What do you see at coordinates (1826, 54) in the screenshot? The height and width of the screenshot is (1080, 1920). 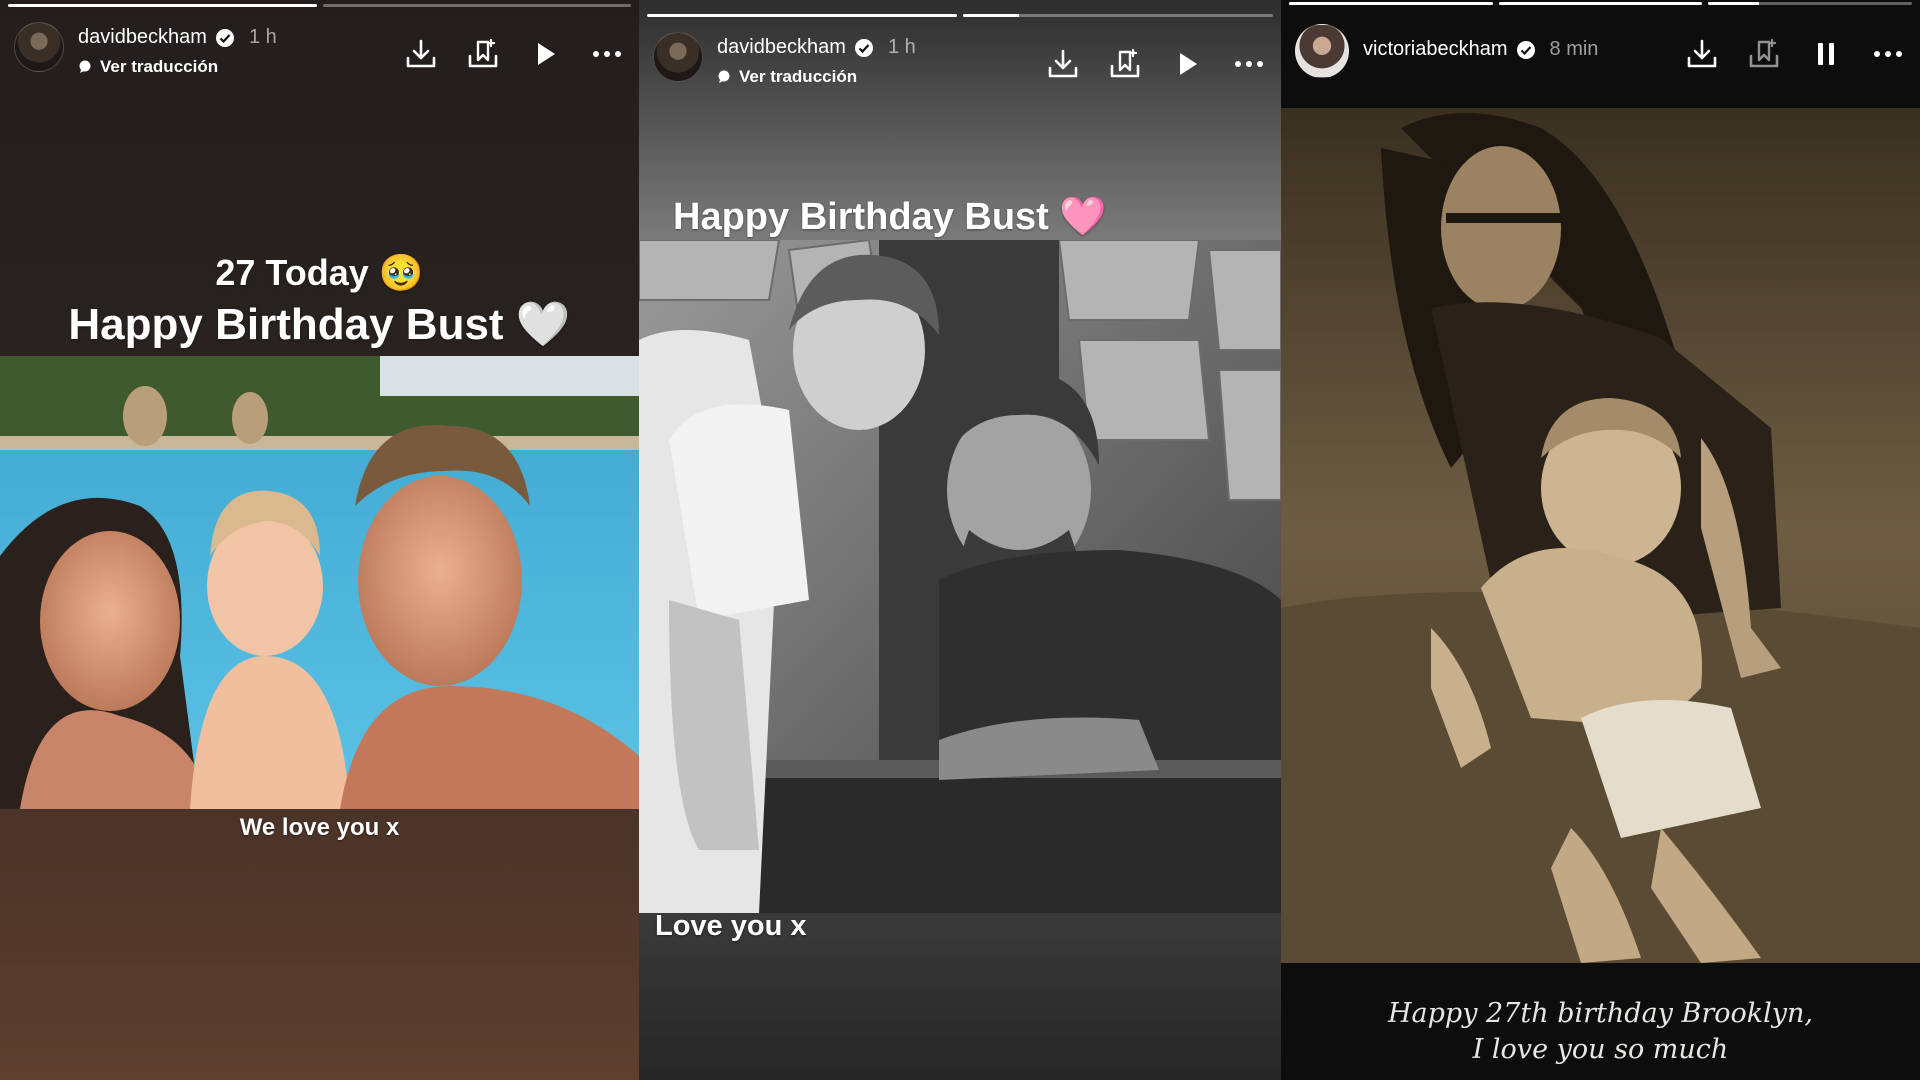 I see `pause-icon` at bounding box center [1826, 54].